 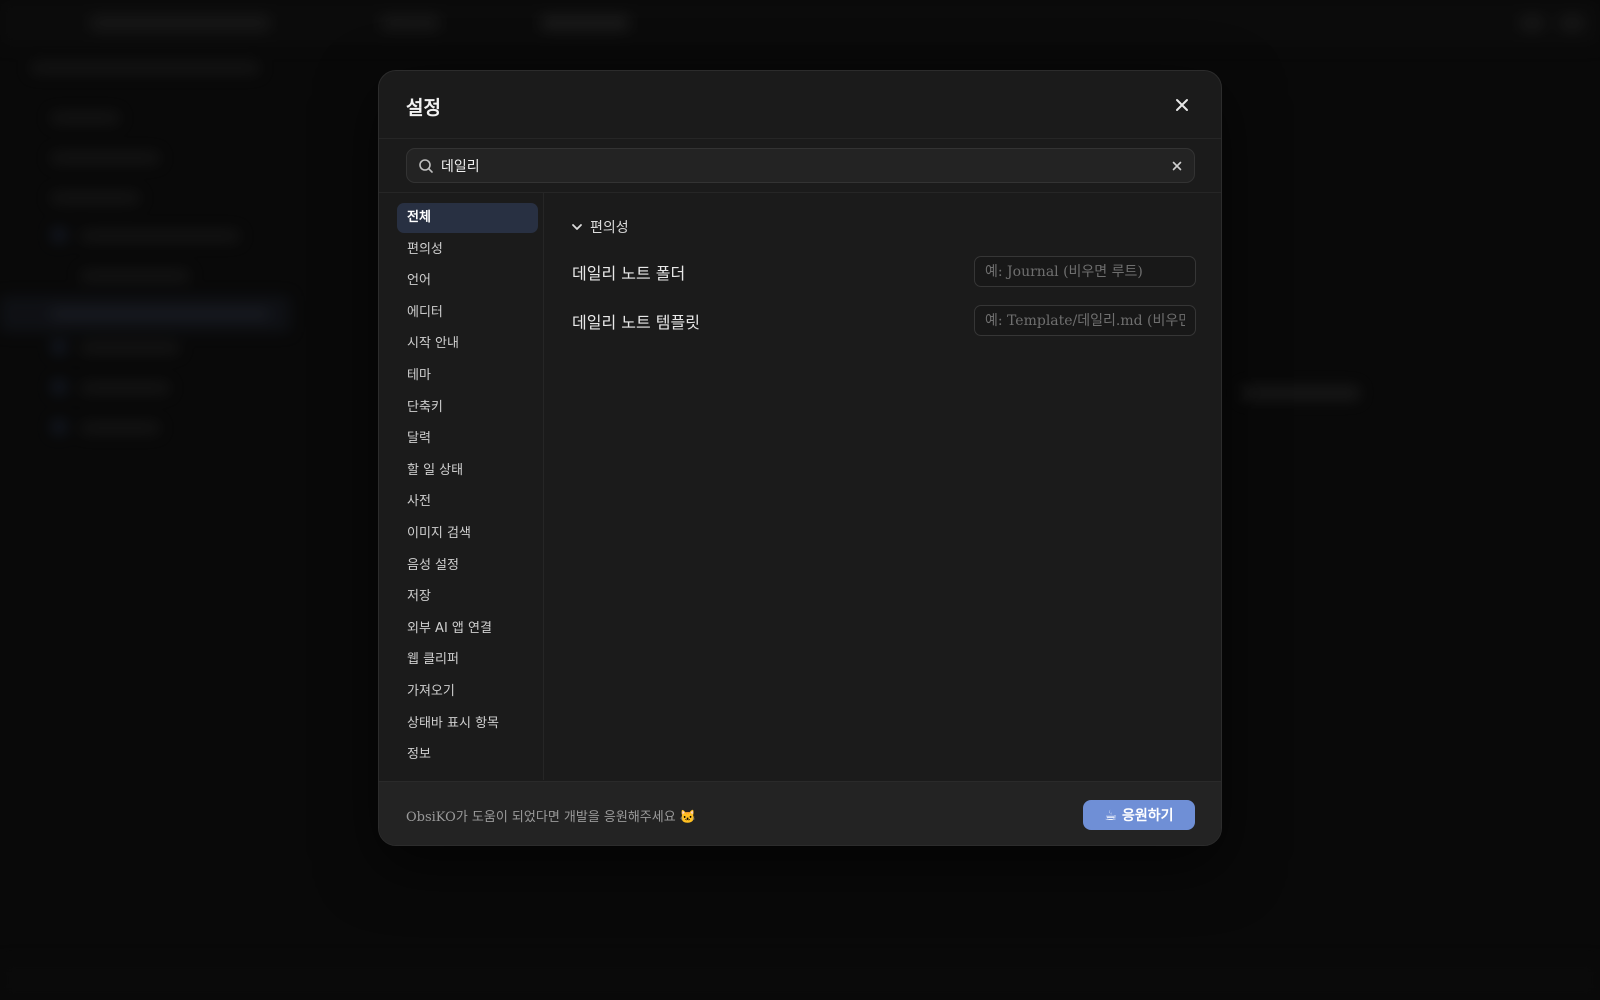 What do you see at coordinates (1085, 271) in the screenshot?
I see `daily-folder-input` at bounding box center [1085, 271].